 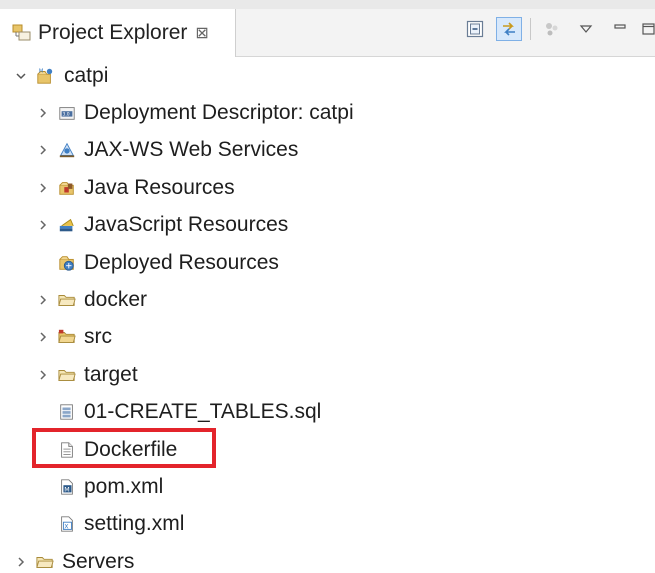 I want to click on deployed-resources-icon, so click(x=67, y=263).